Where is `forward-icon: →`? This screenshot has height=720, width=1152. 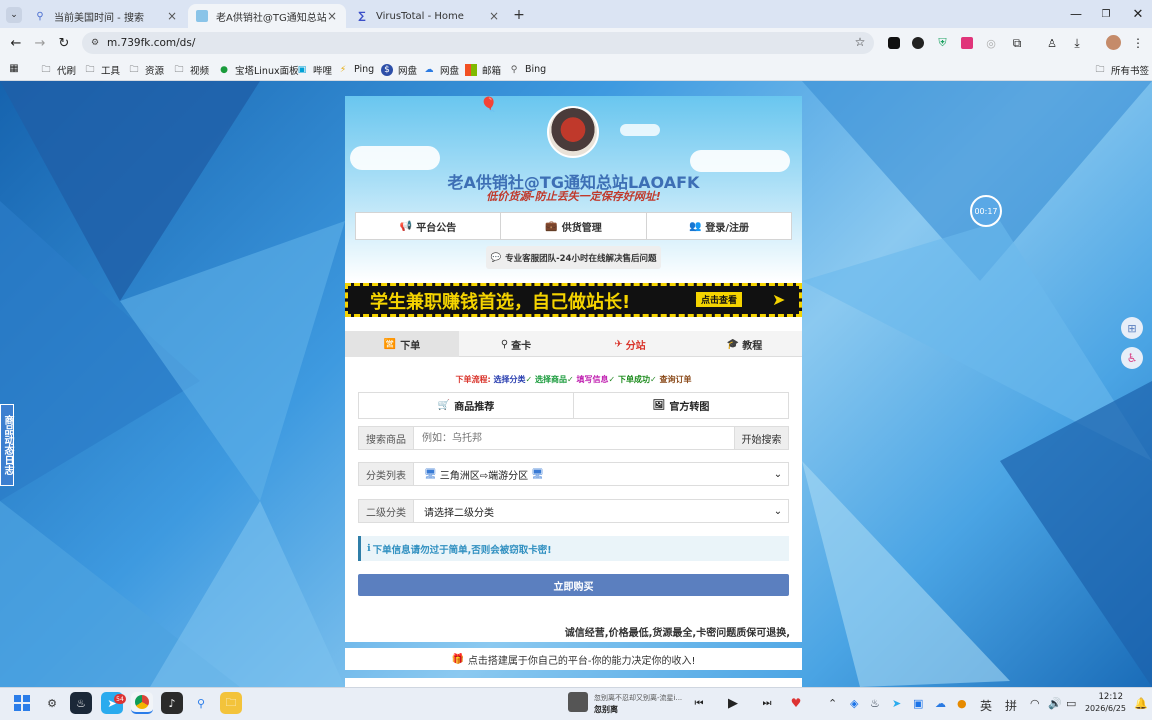
forward-icon: → is located at coordinates (40, 43).